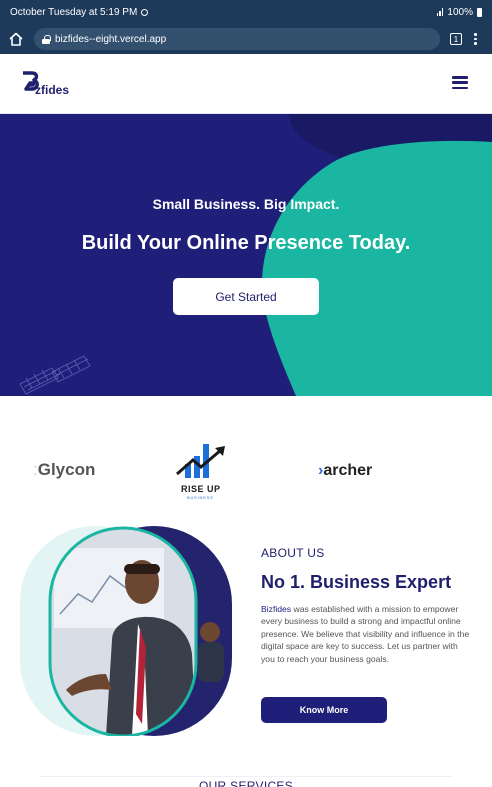 This screenshot has height=787, width=492. I want to click on site-header: zfides, so click(246, 84).